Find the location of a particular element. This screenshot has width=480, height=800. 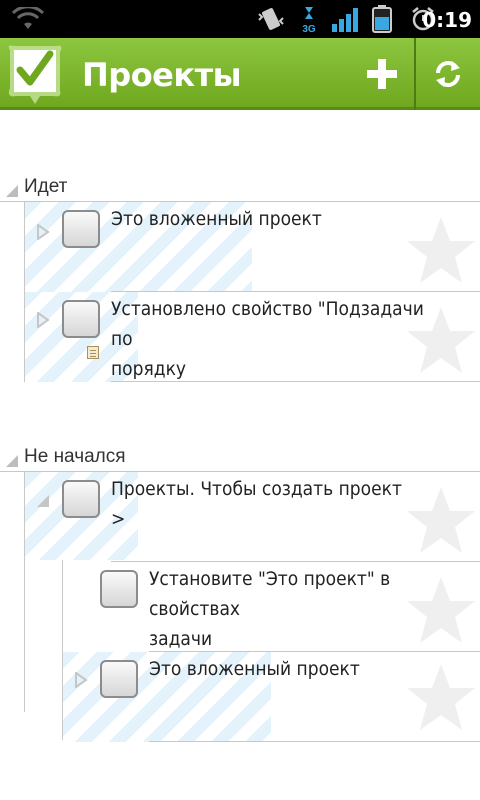

network-label: 3G is located at coordinates (309, 29).